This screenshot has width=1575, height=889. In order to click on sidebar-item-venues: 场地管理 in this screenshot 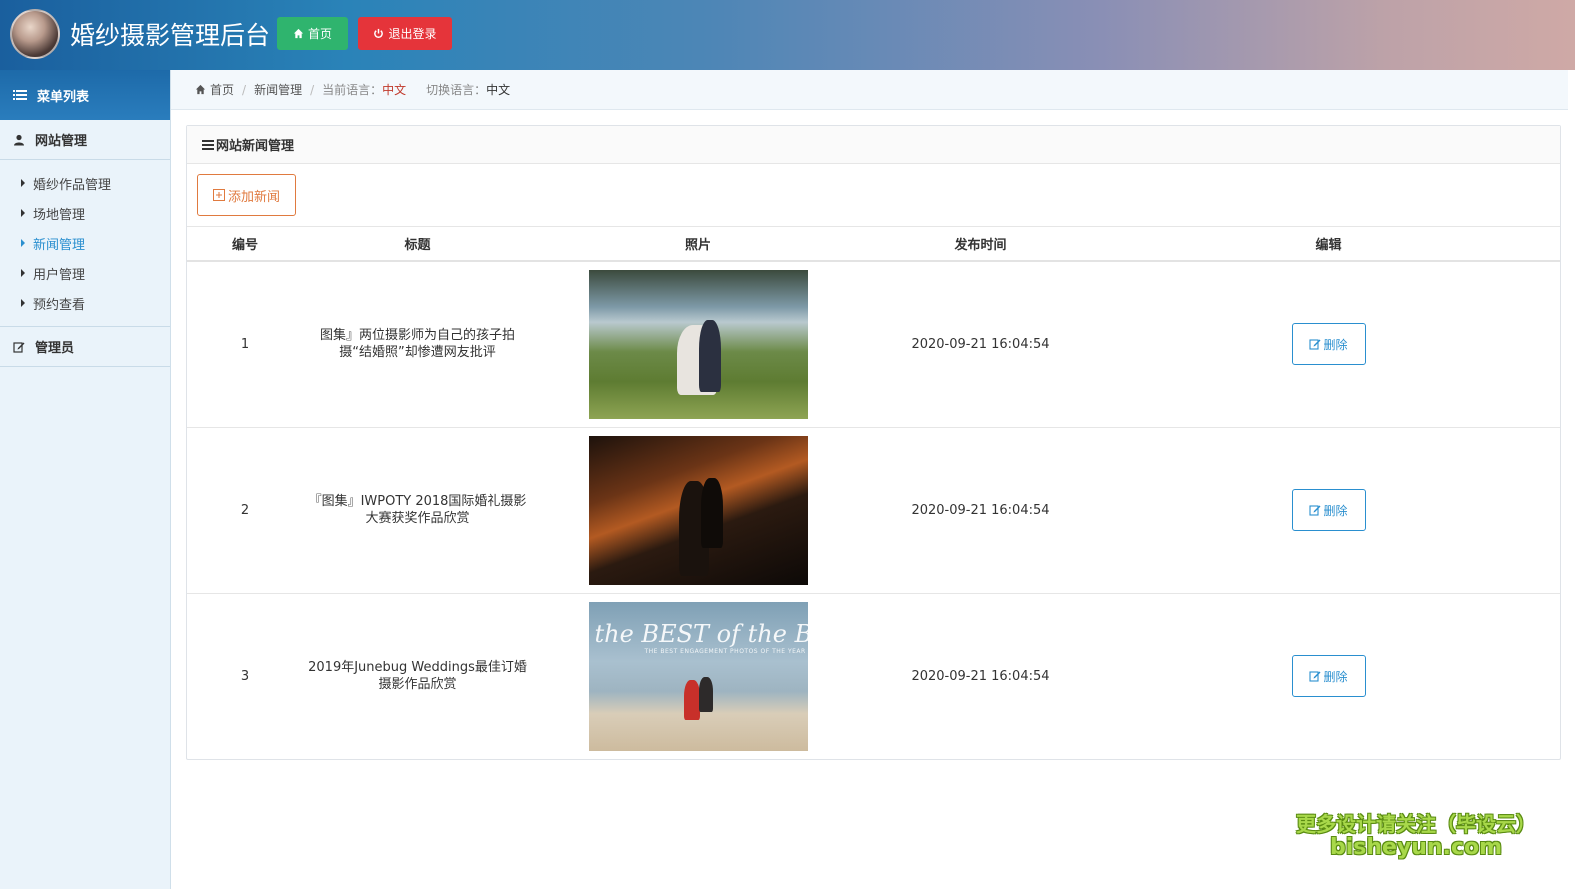, I will do `click(85, 213)`.